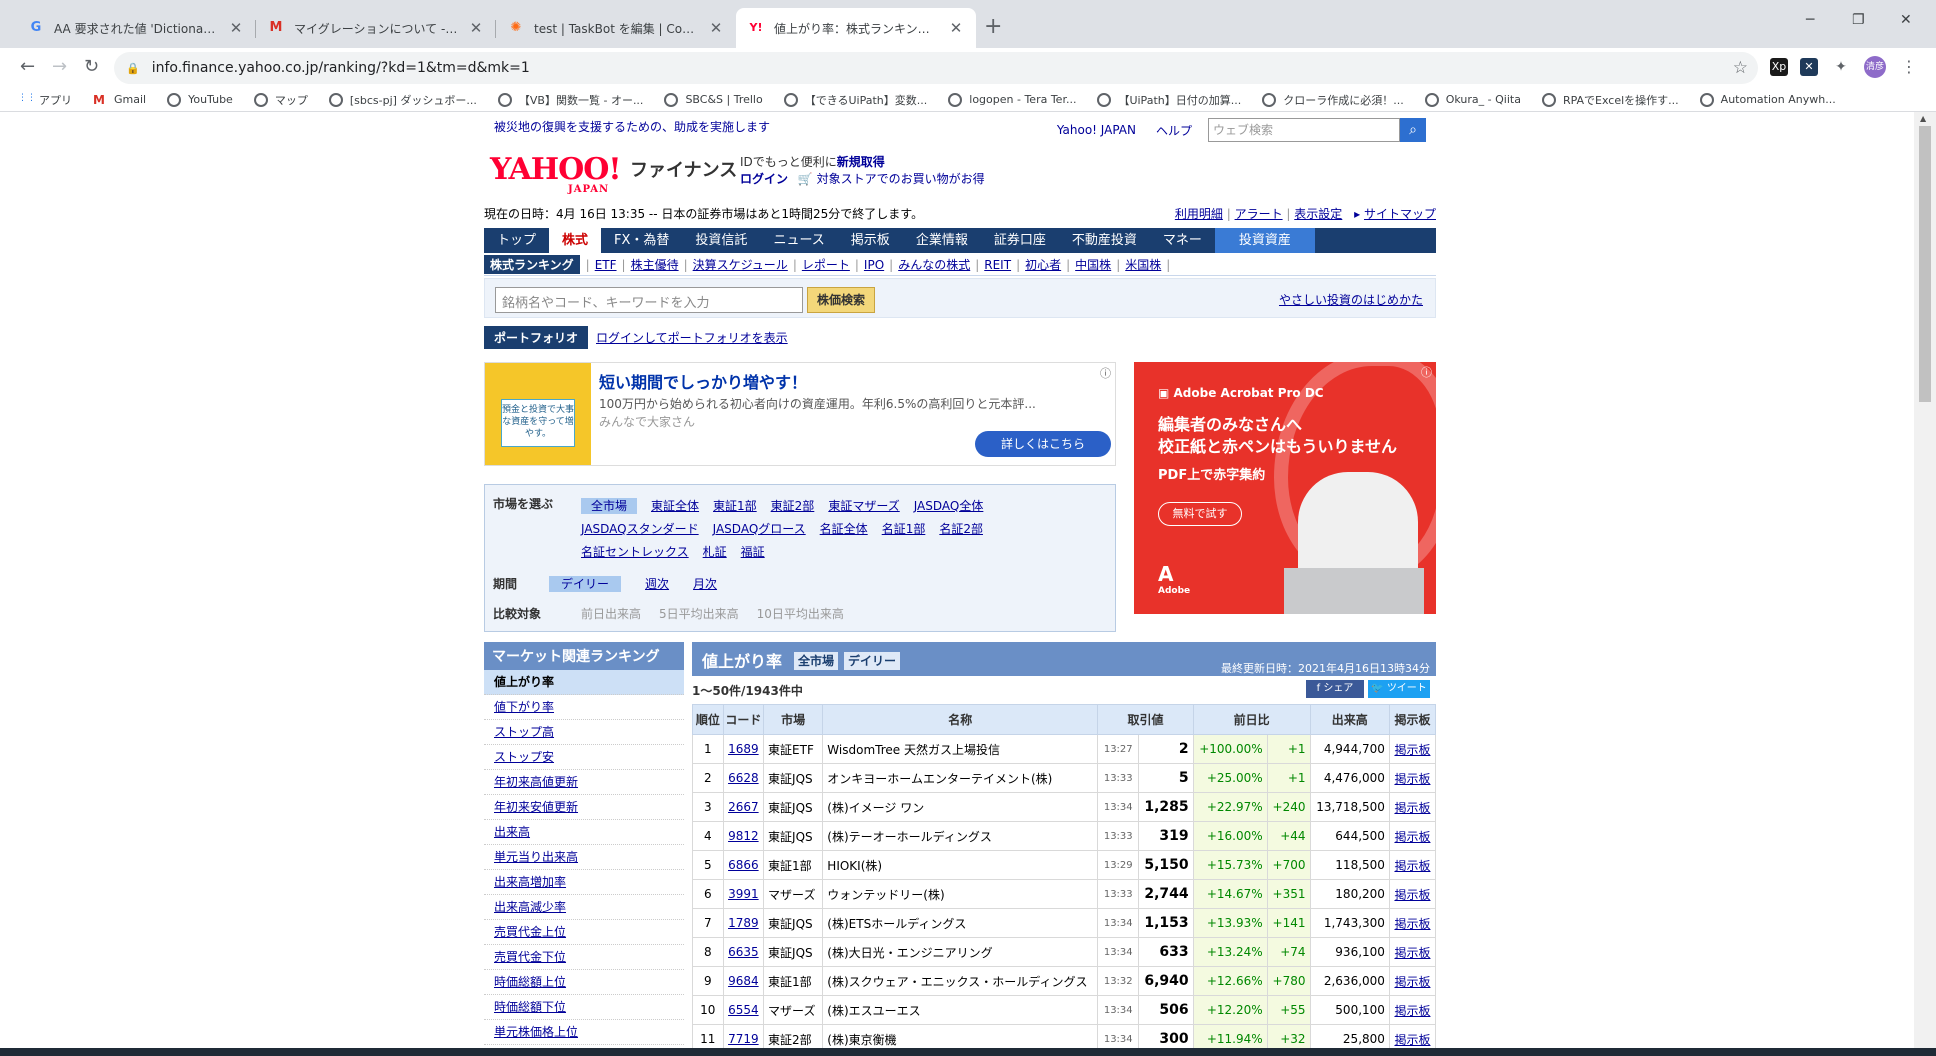  Describe the element at coordinates (713, 99) in the screenshot. I see `bookmark-item: SBC&S | Trello` at that location.